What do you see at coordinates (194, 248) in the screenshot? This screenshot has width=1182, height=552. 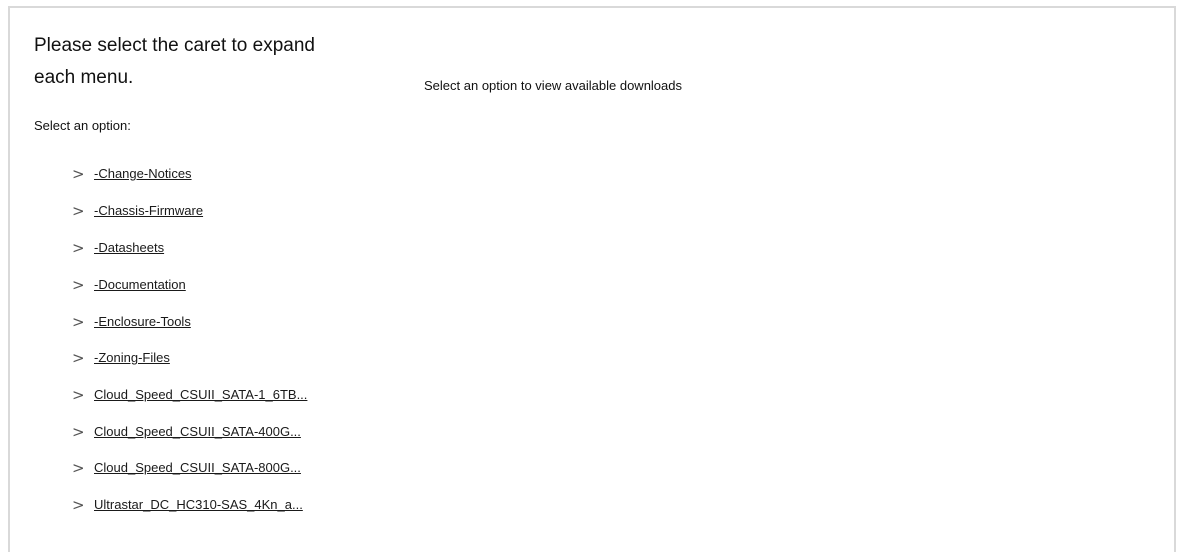 I see `tree-item: > -Datasheets` at bounding box center [194, 248].